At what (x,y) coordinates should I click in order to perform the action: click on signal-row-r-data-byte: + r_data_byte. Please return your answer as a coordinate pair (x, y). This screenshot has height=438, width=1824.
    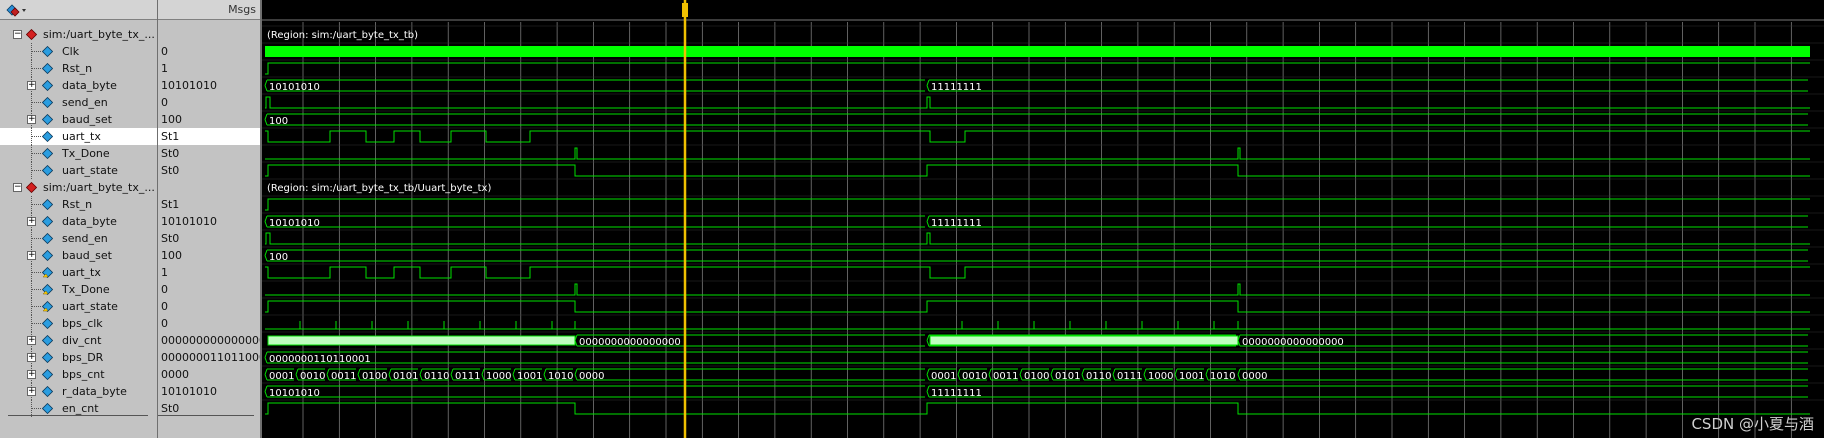
    Looking at the image, I should click on (78, 391).